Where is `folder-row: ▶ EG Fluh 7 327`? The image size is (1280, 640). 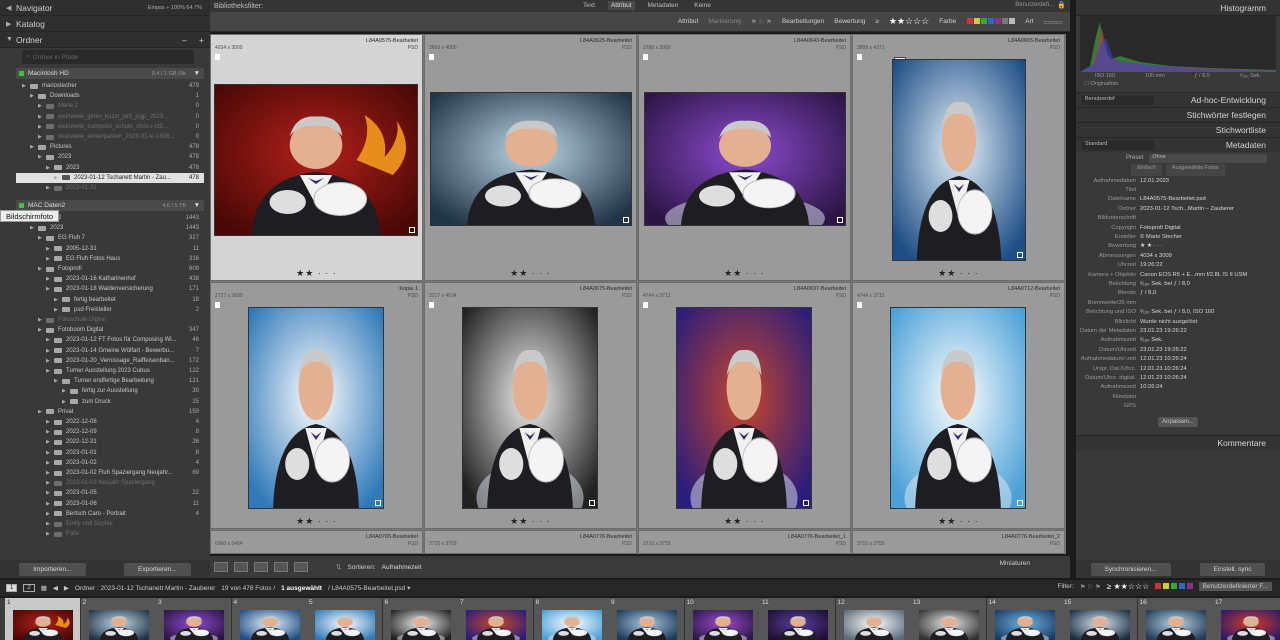
folder-row: ▶ EG Fluh 7 327 is located at coordinates (110, 238).